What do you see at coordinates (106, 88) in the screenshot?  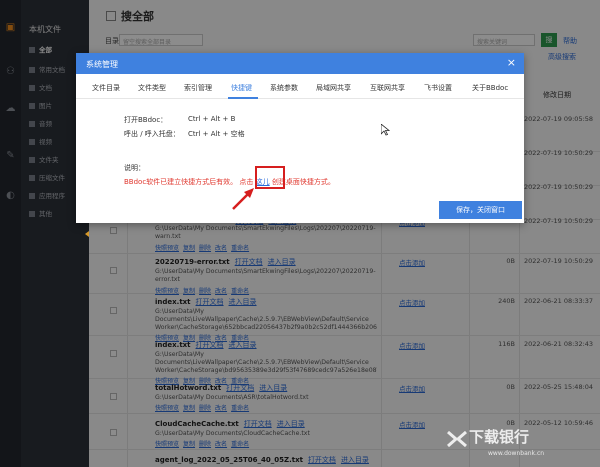 I see `tab-file-dirs: 文件目录` at bounding box center [106, 88].